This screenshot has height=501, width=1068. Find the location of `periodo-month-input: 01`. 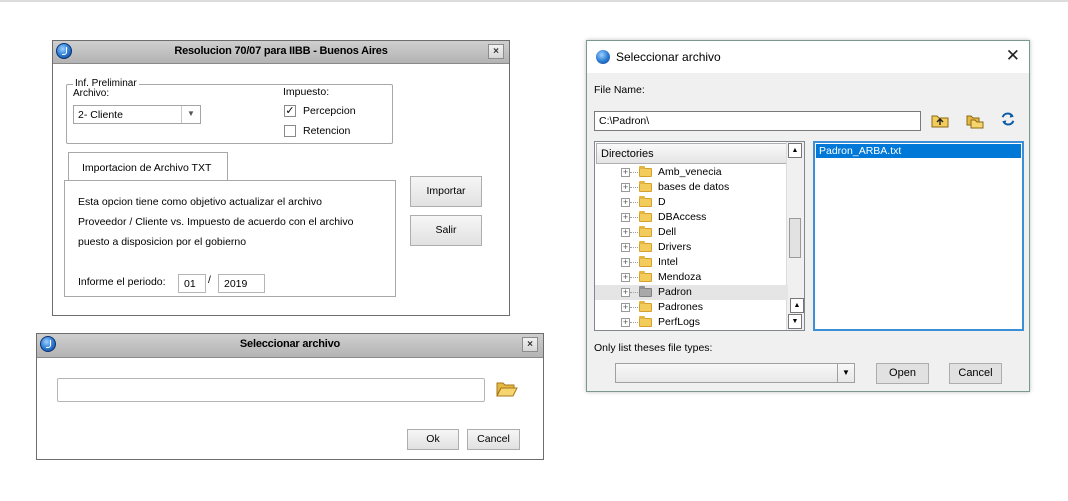

periodo-month-input: 01 is located at coordinates (192, 283).